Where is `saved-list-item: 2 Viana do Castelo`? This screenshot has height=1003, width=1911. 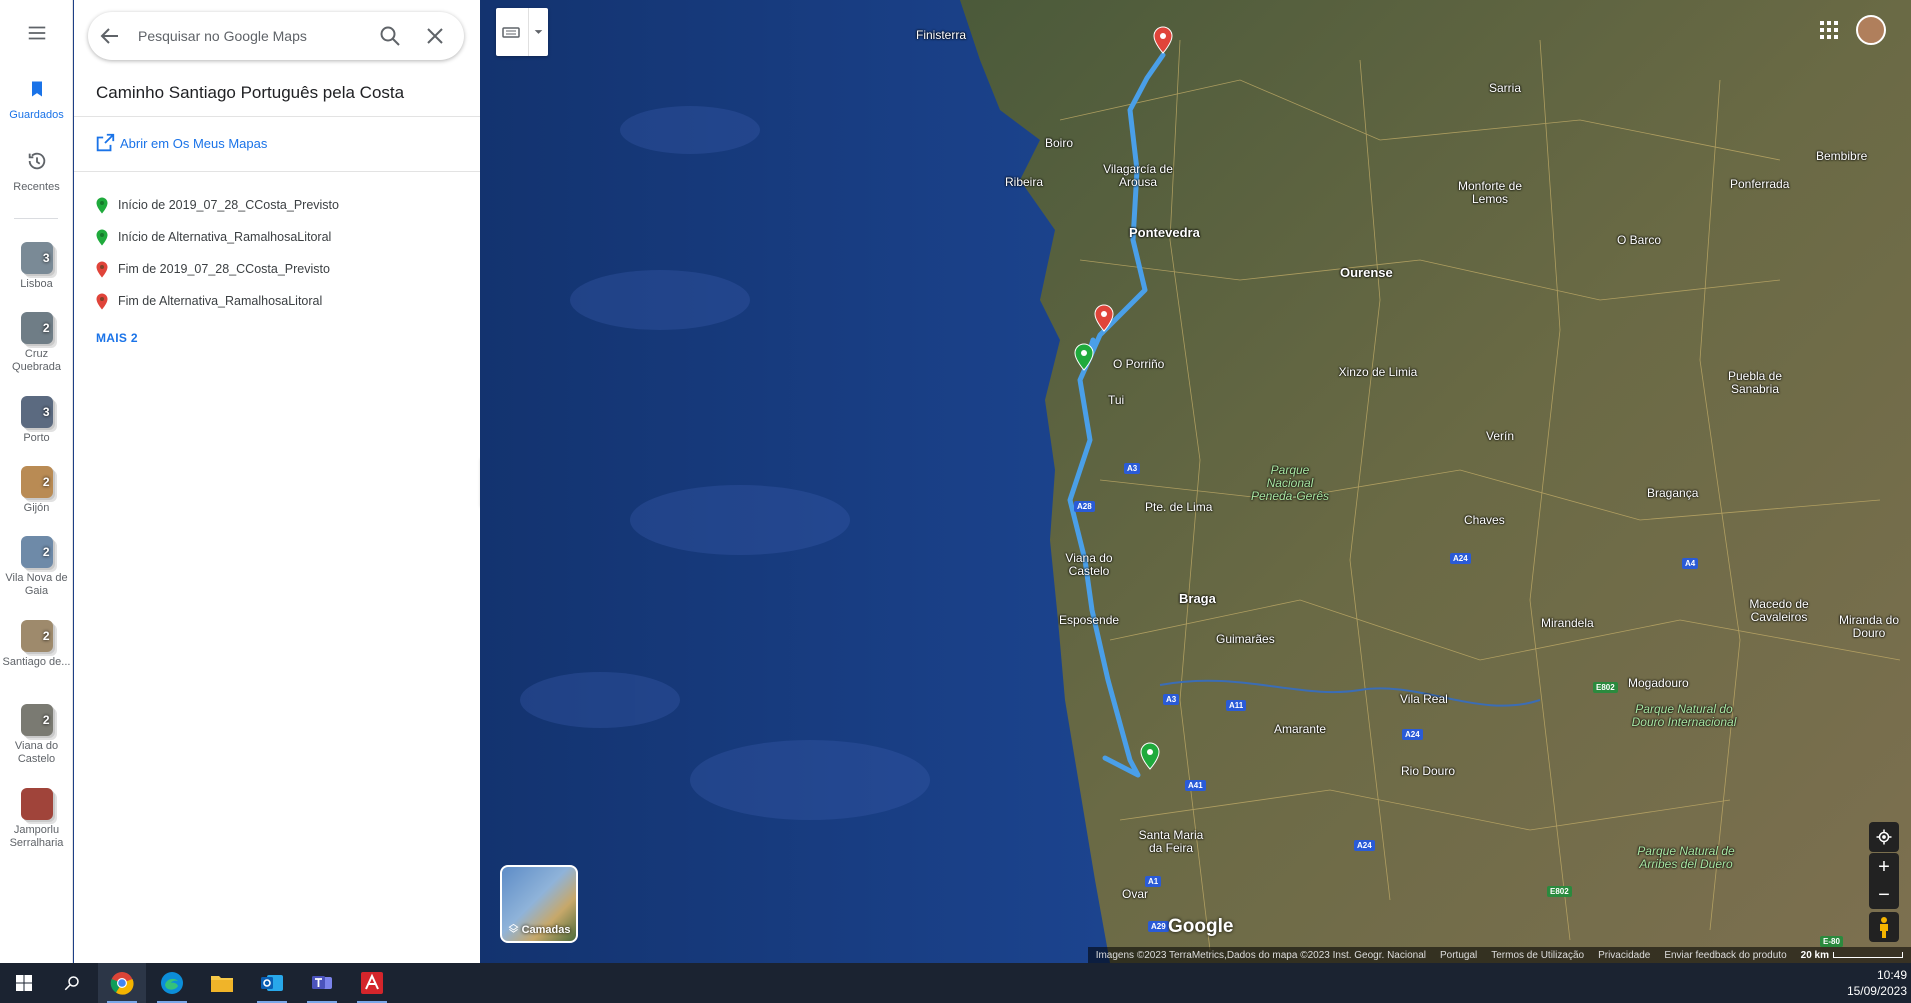
saved-list-item: 2 Viana do Castelo is located at coordinates (36, 735).